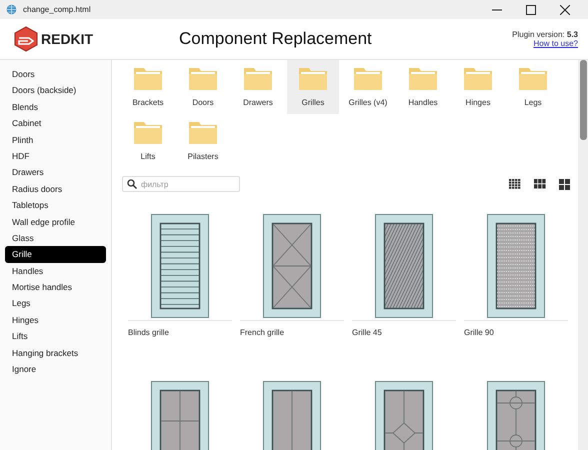  What do you see at coordinates (55, 320) in the screenshot?
I see `sidebar-item: Hinges` at bounding box center [55, 320].